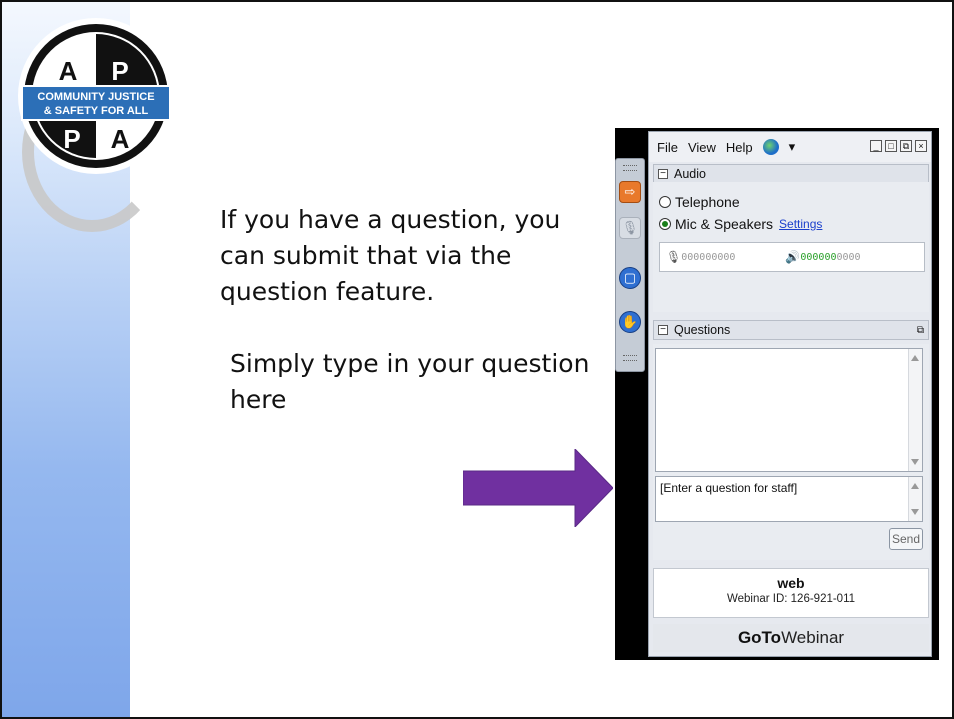 The image size is (954, 719). I want to click on question-input-placeholder: [Enter a question for staff], so click(729, 488).